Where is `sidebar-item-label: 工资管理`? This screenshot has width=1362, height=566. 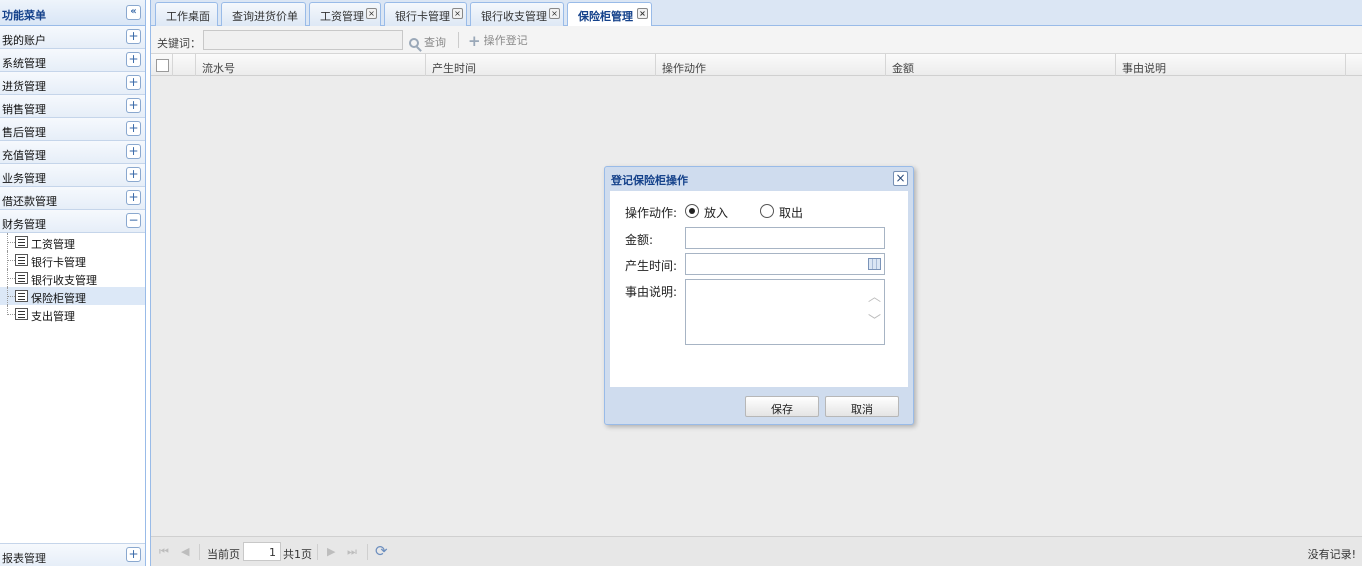
sidebar-item-label: 工资管理 is located at coordinates (53, 244).